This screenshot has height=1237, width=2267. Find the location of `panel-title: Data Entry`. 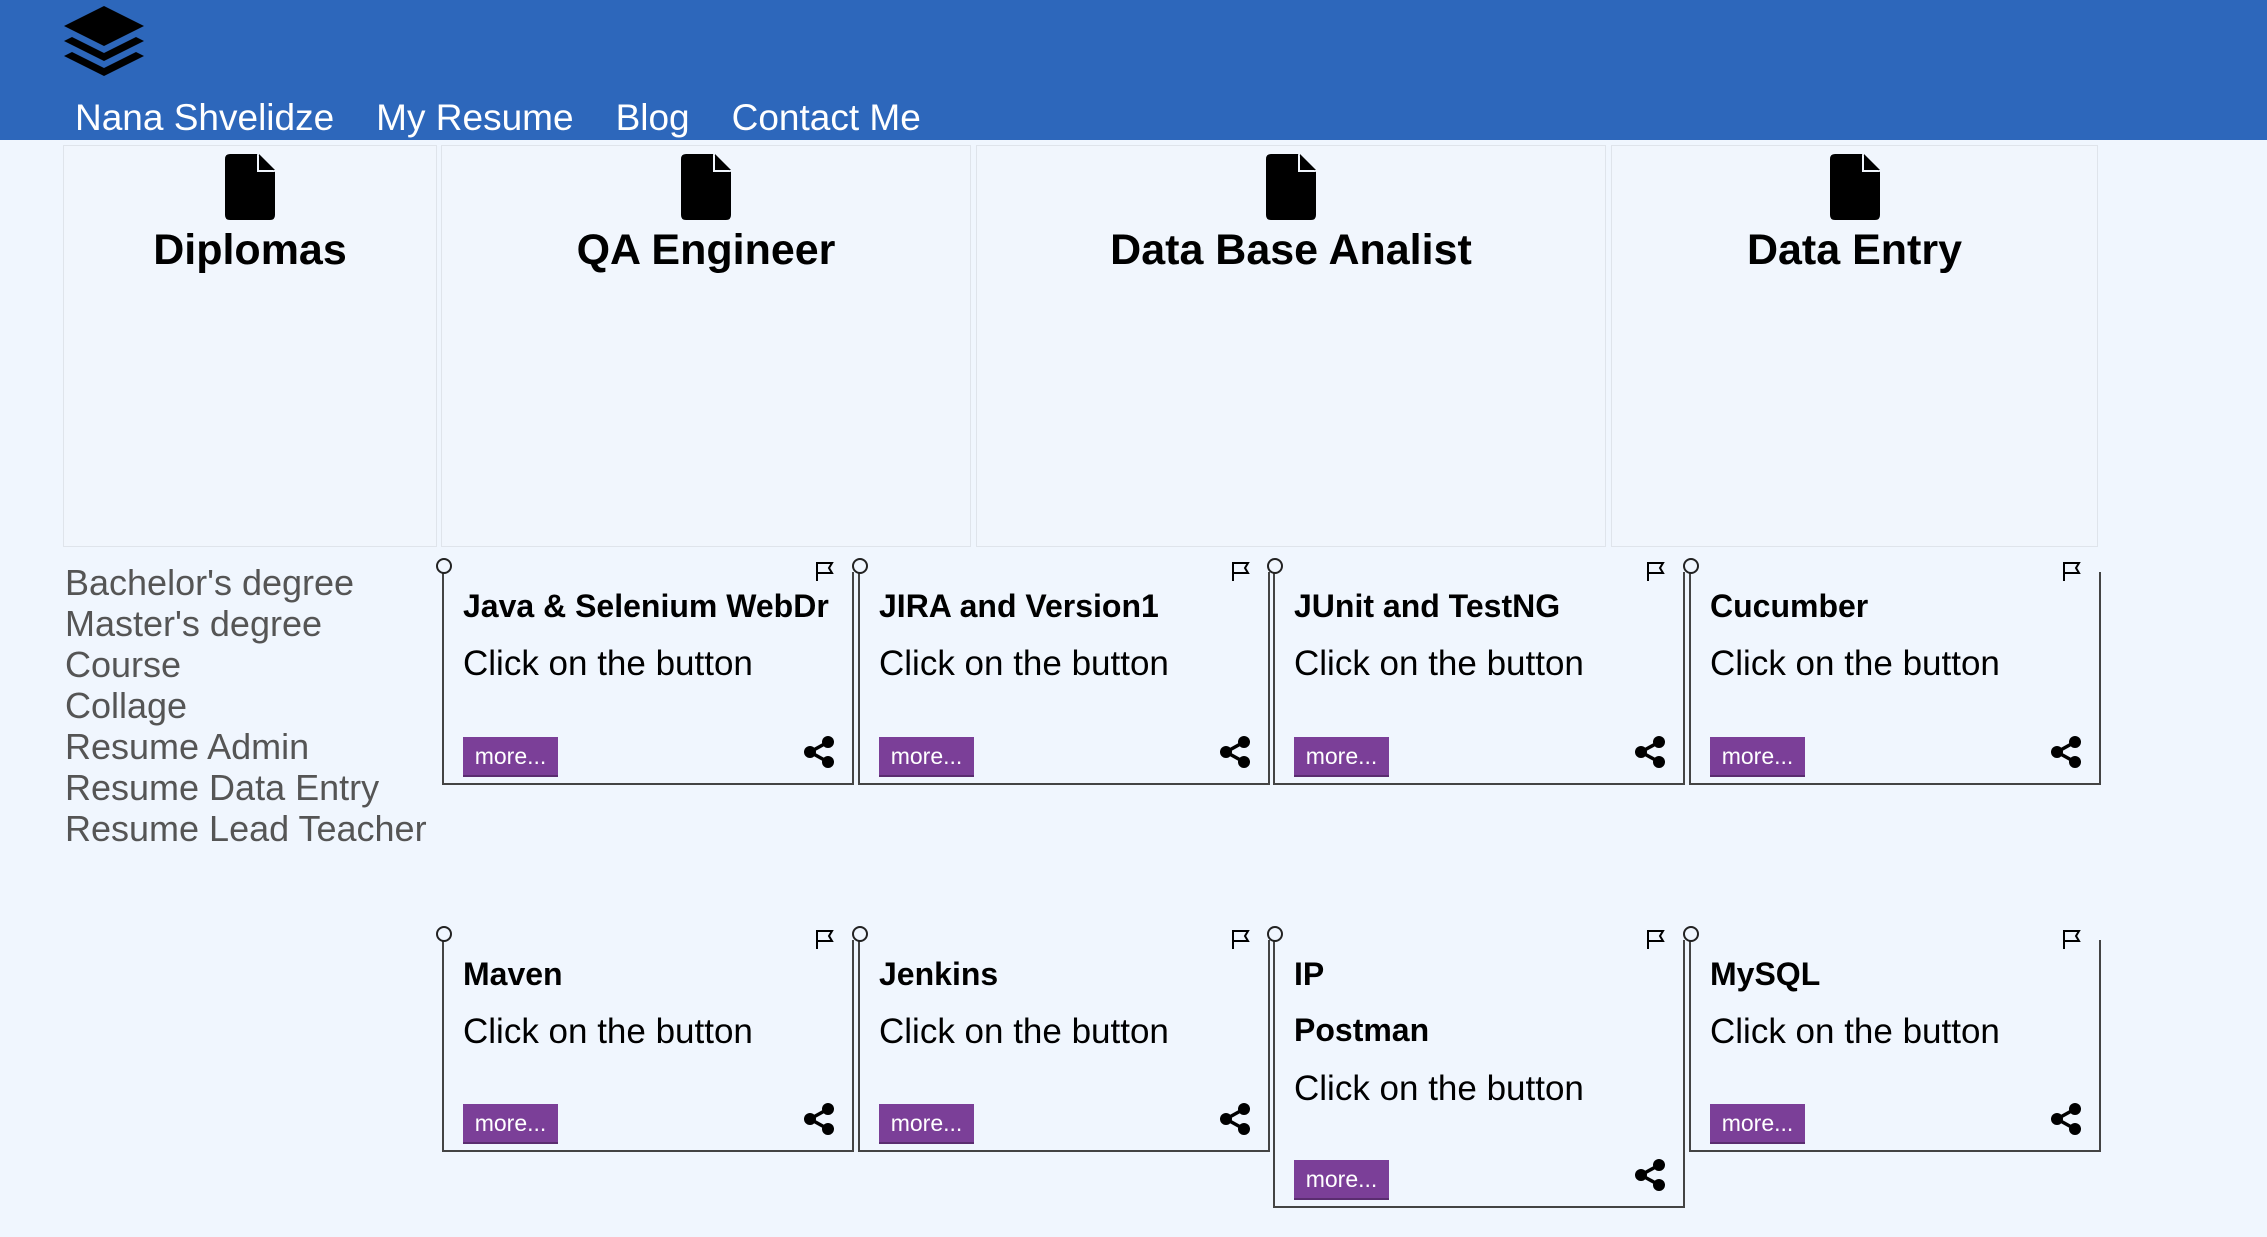

panel-title: Data Entry is located at coordinates (1854, 250).